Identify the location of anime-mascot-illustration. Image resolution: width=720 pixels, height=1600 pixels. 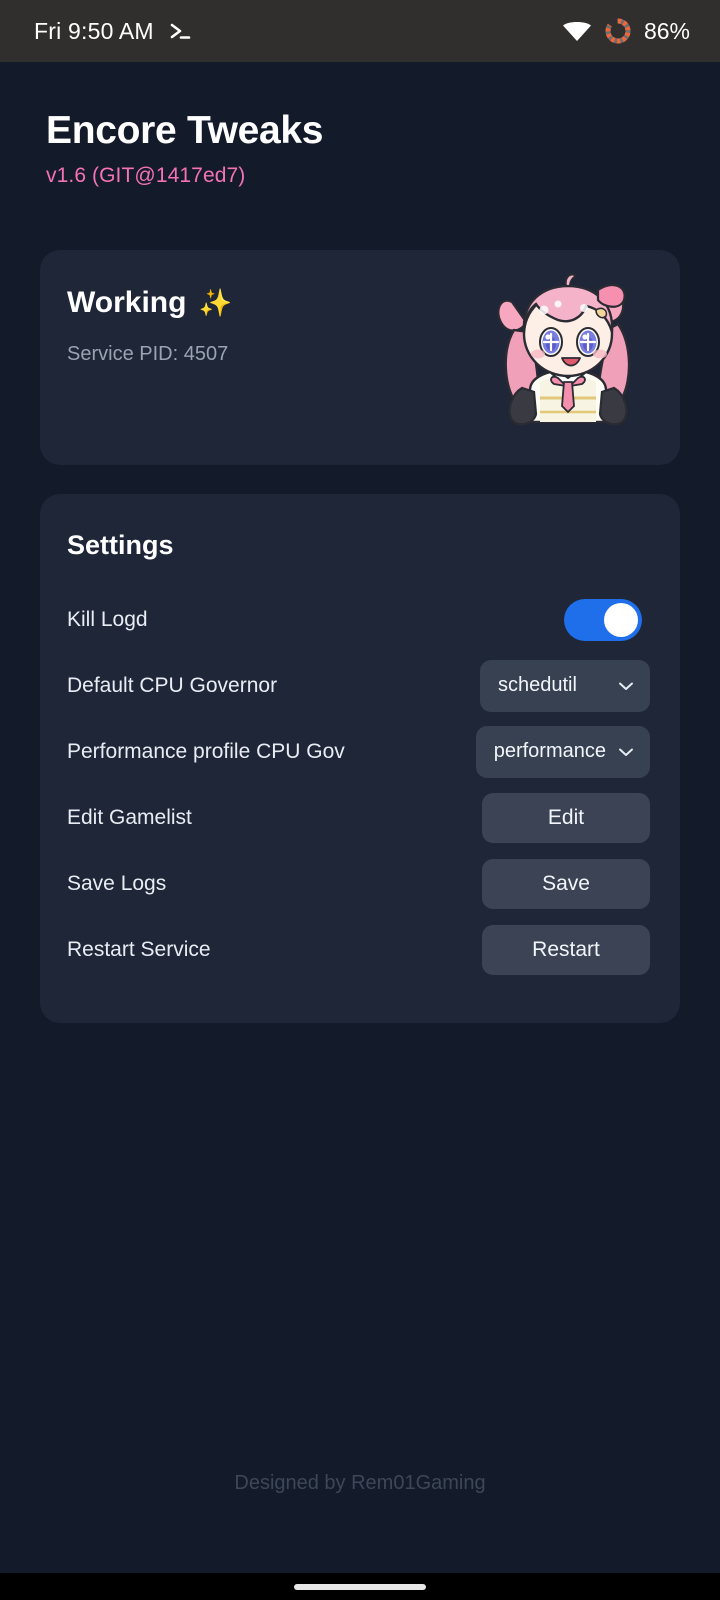
(568, 352).